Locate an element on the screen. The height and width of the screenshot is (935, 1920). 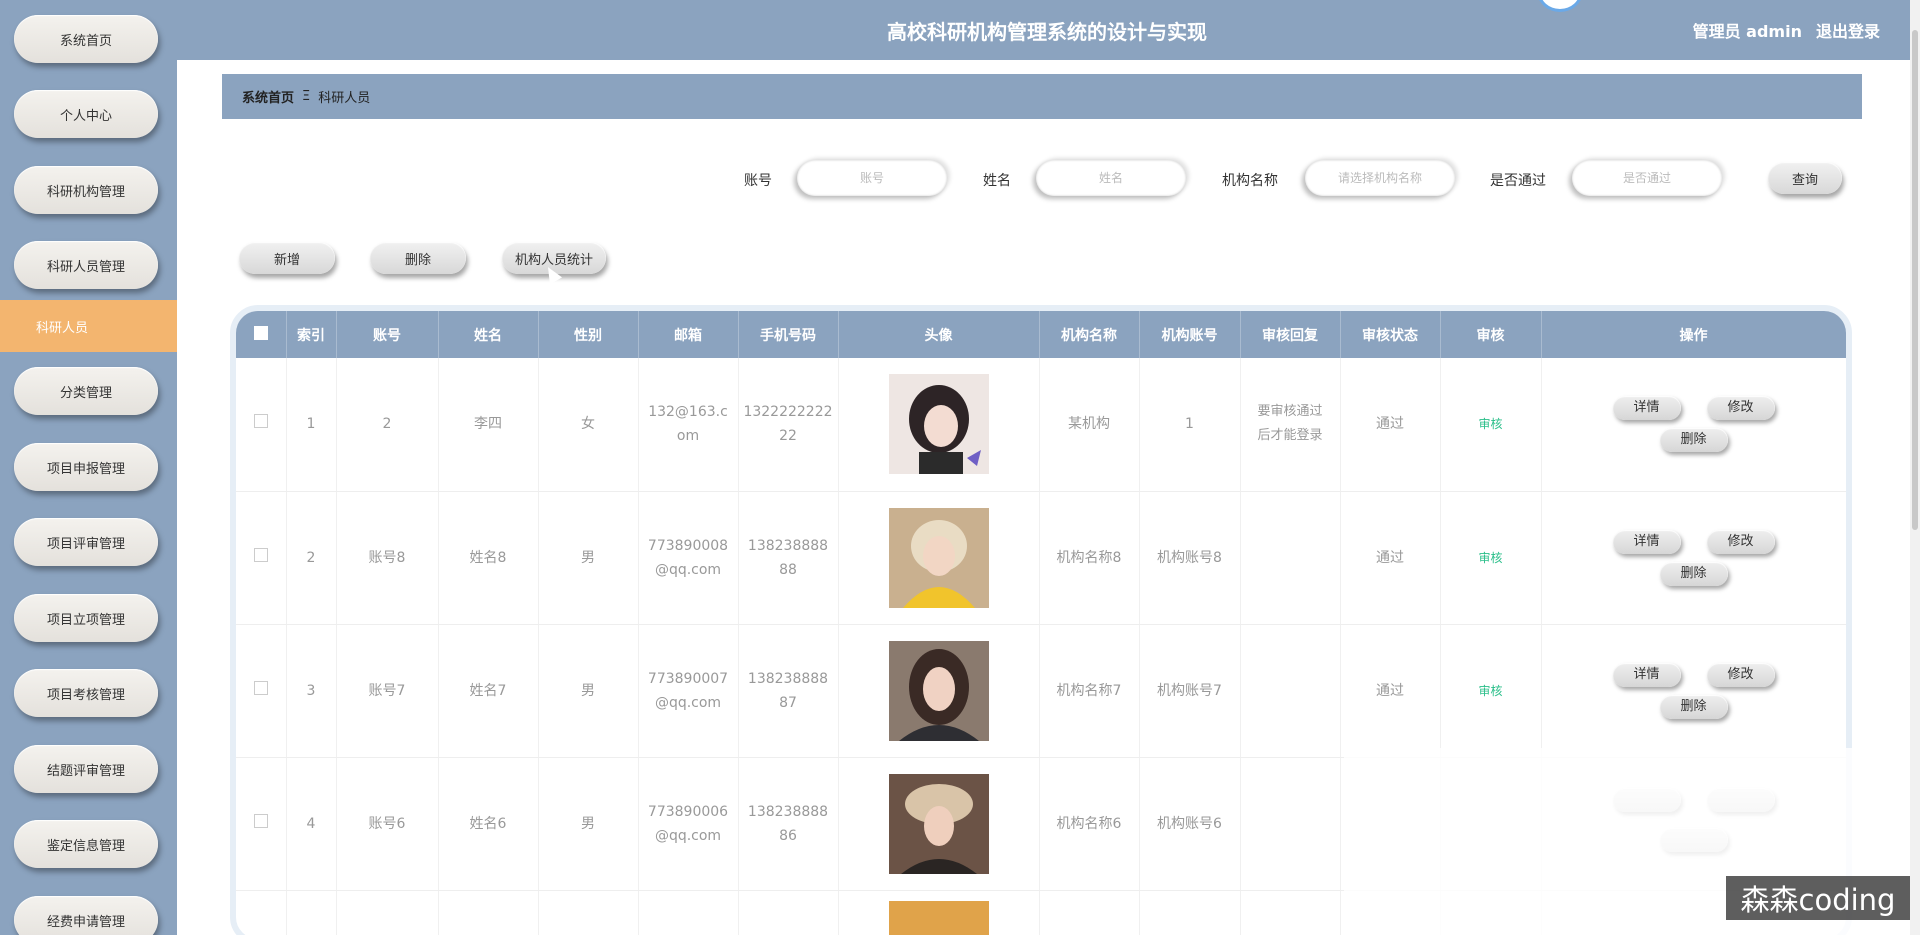
top-header: 高校科研机构管理系统的设计与实现 管理员 admin 退出登录 is located at coordinates (1048, 30).